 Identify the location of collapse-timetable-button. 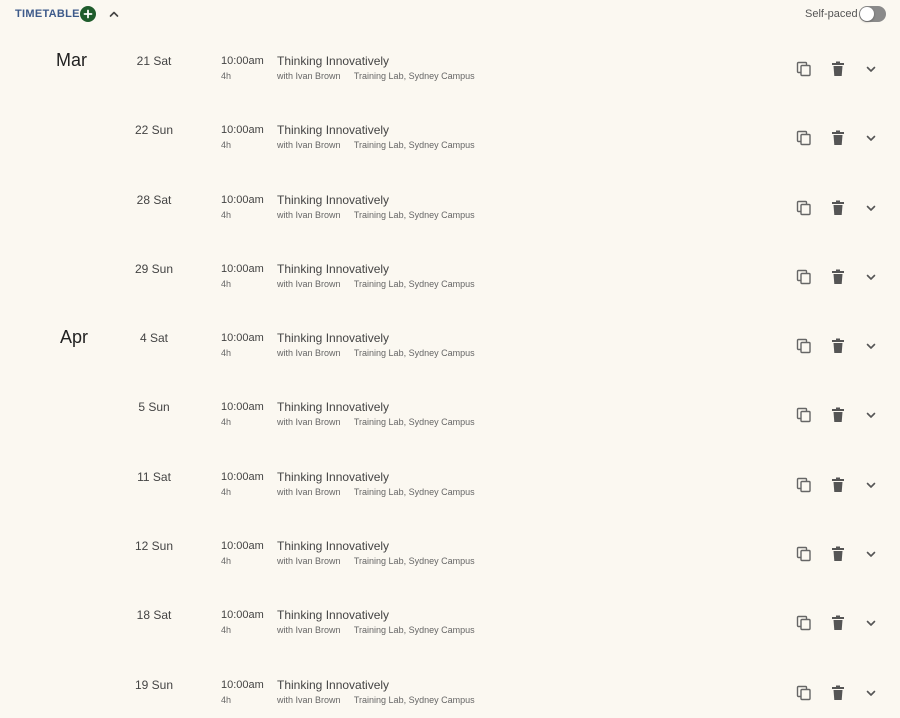
(114, 14).